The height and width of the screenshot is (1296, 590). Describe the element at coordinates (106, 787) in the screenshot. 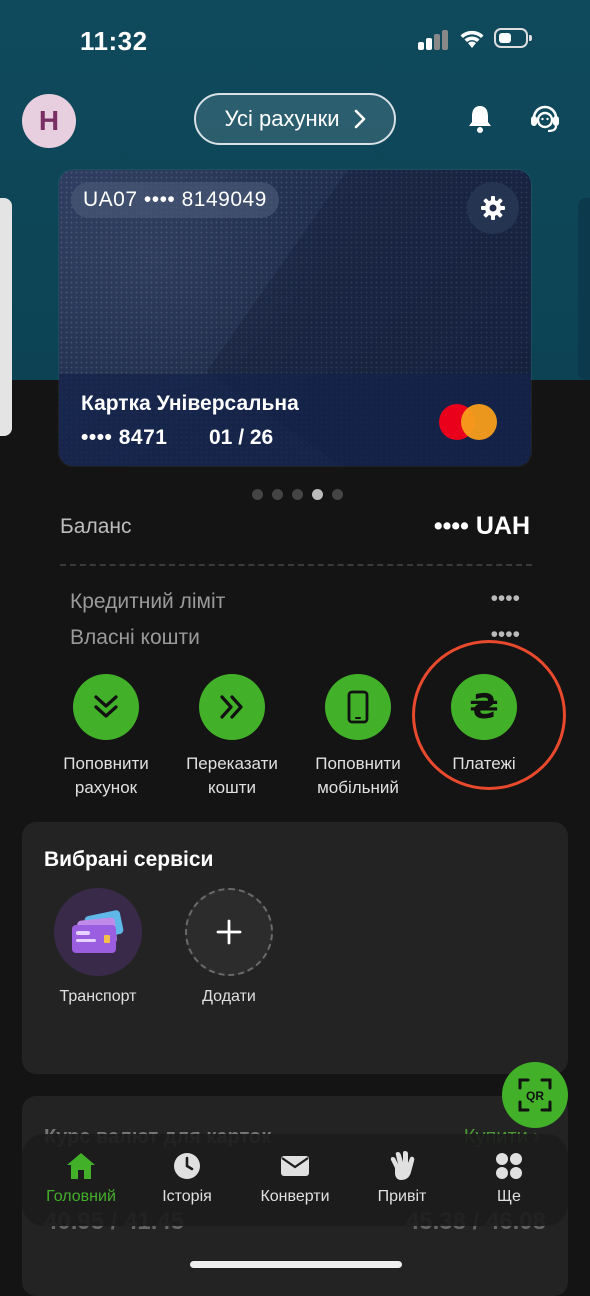

I see `action-label: рахунок` at that location.